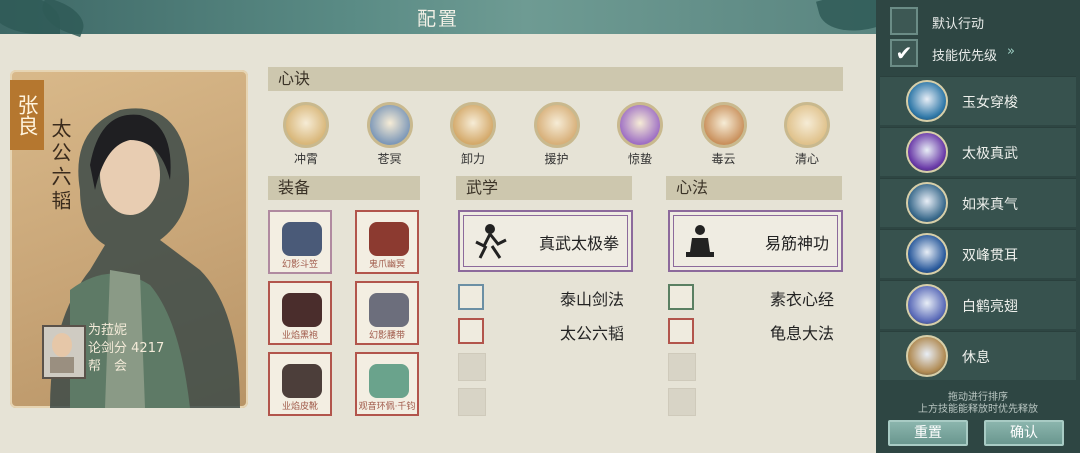 This screenshot has width=1080, height=453. Describe the element at coordinates (387, 407) in the screenshot. I see `equipment-label: 观音环佩·千钧` at that location.